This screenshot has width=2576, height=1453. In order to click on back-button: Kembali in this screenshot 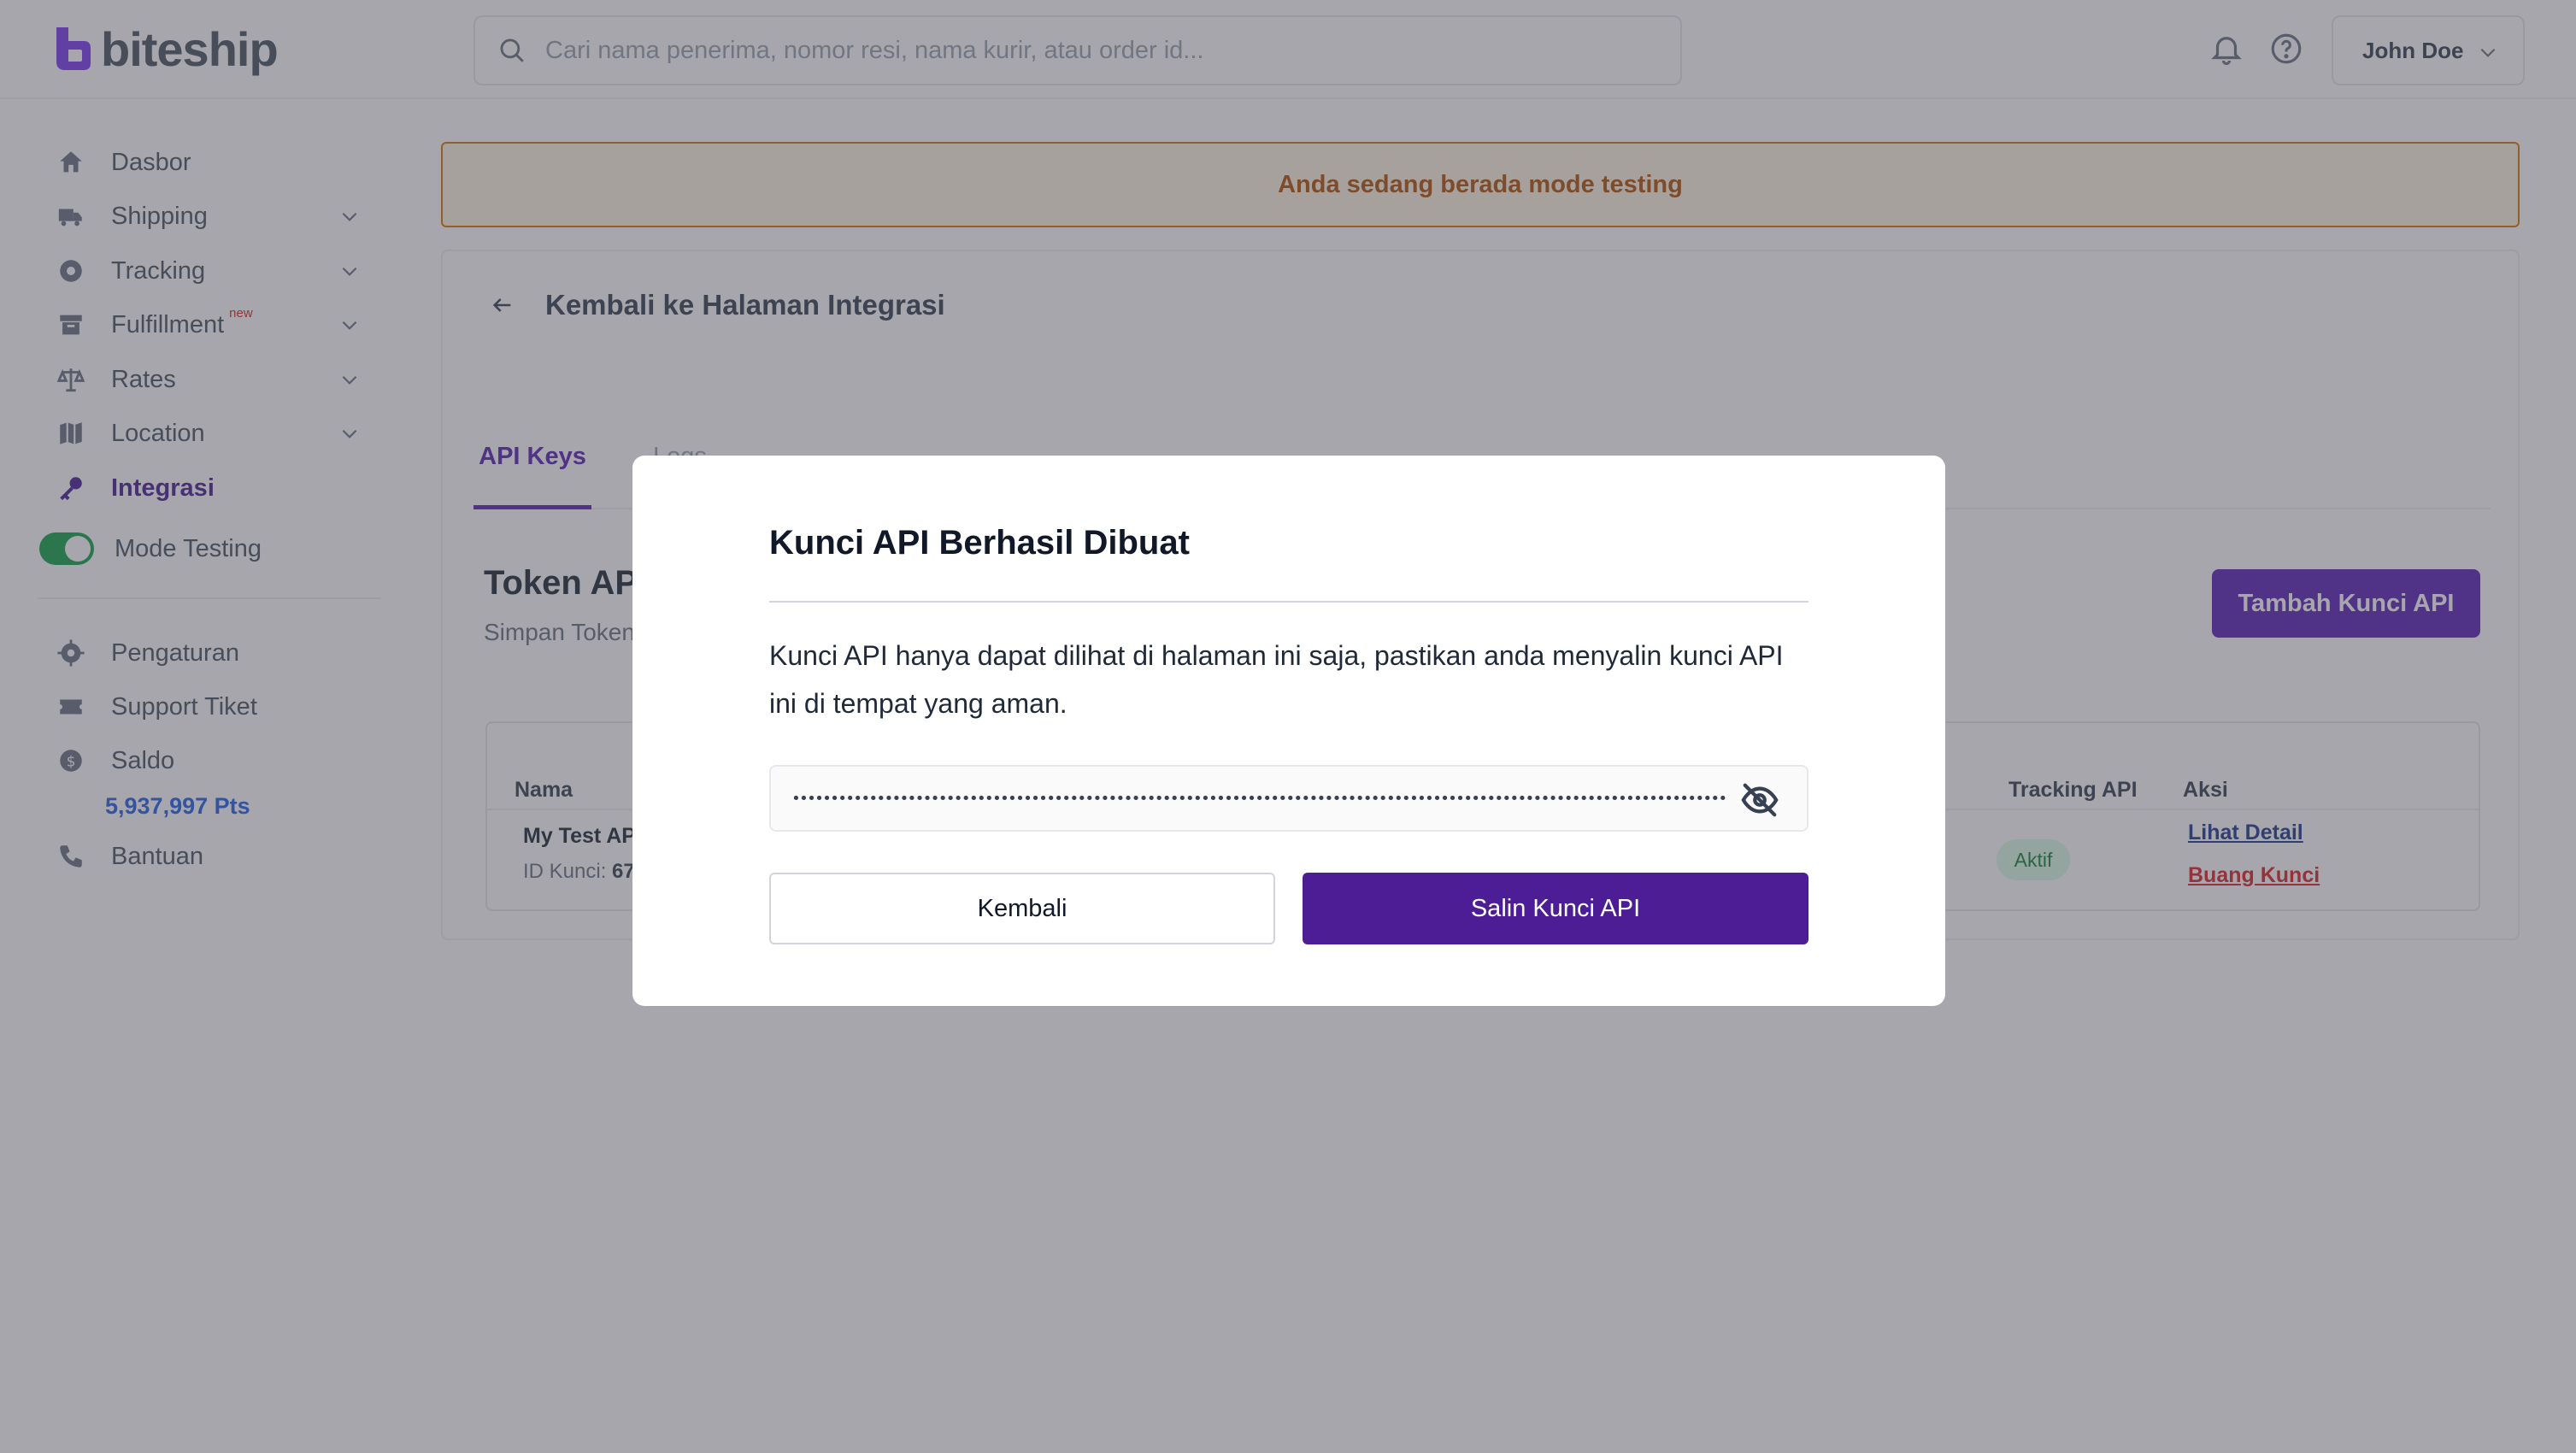, I will do `click(1022, 908)`.